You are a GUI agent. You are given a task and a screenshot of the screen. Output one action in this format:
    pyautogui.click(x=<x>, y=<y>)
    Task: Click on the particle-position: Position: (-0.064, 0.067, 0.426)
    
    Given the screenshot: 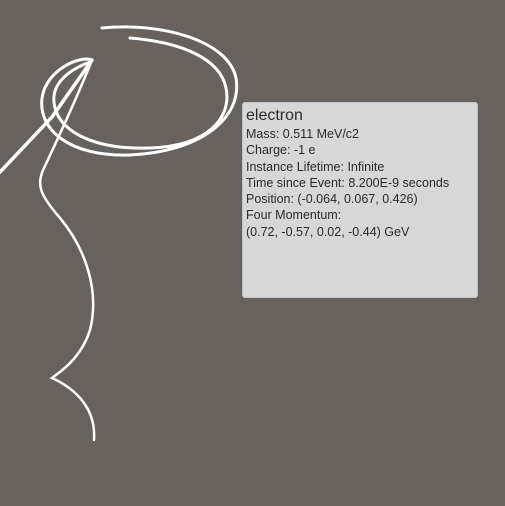 What is the action you would take?
    pyautogui.click(x=332, y=199)
    